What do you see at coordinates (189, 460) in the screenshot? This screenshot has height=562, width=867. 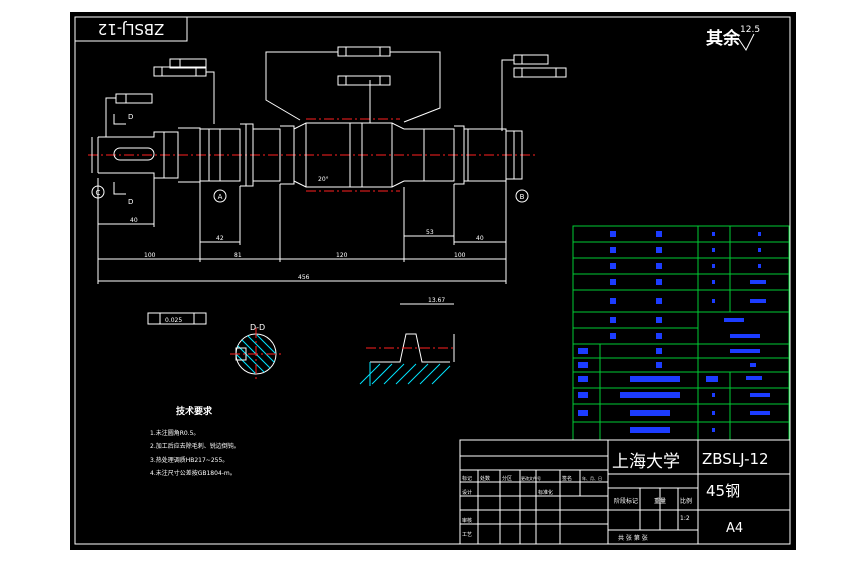 I see `tech-item-3: 3.热处理调质HB217~255。` at bounding box center [189, 460].